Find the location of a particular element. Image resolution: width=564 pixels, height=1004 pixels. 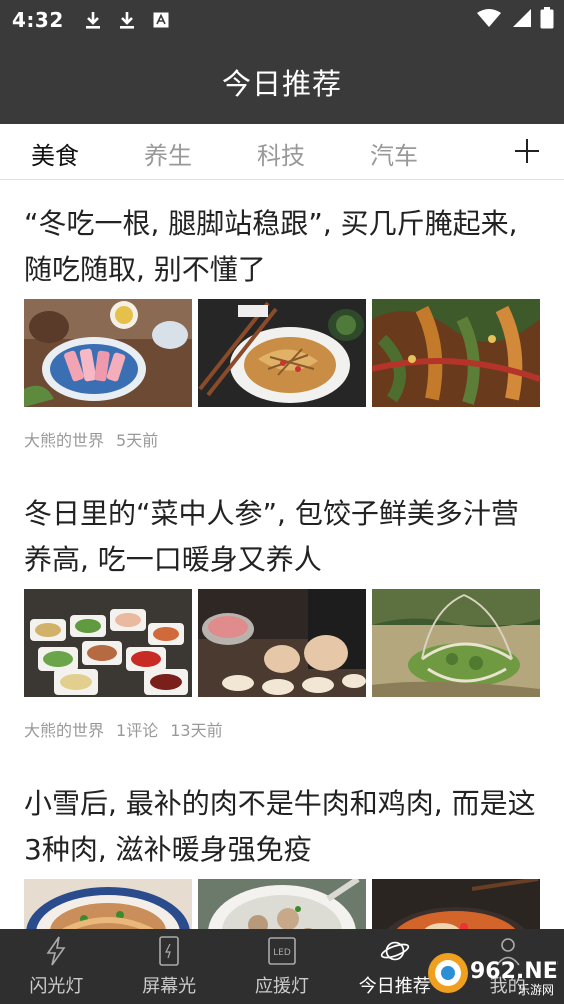

flash-icon is located at coordinates (56, 951).